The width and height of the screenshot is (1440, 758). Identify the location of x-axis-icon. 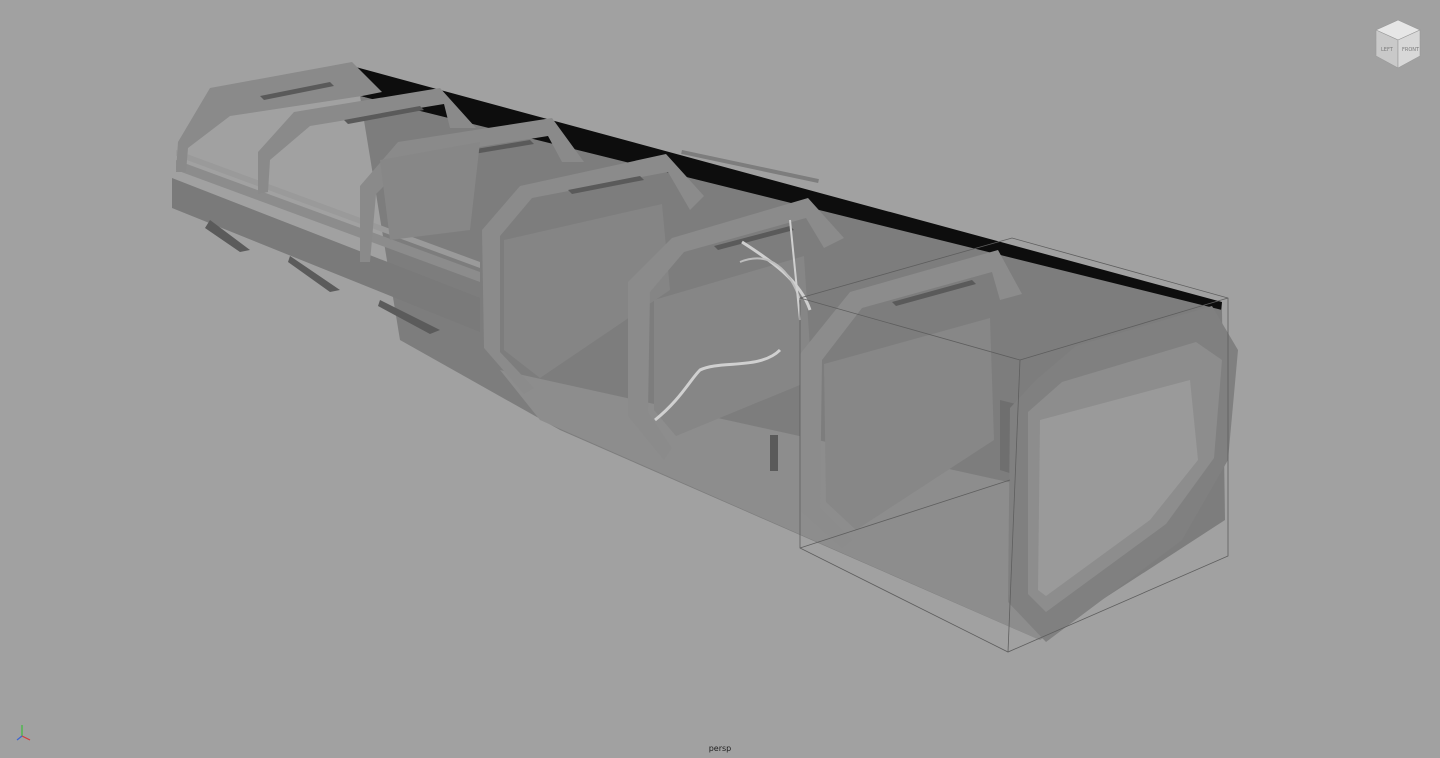
(26, 738).